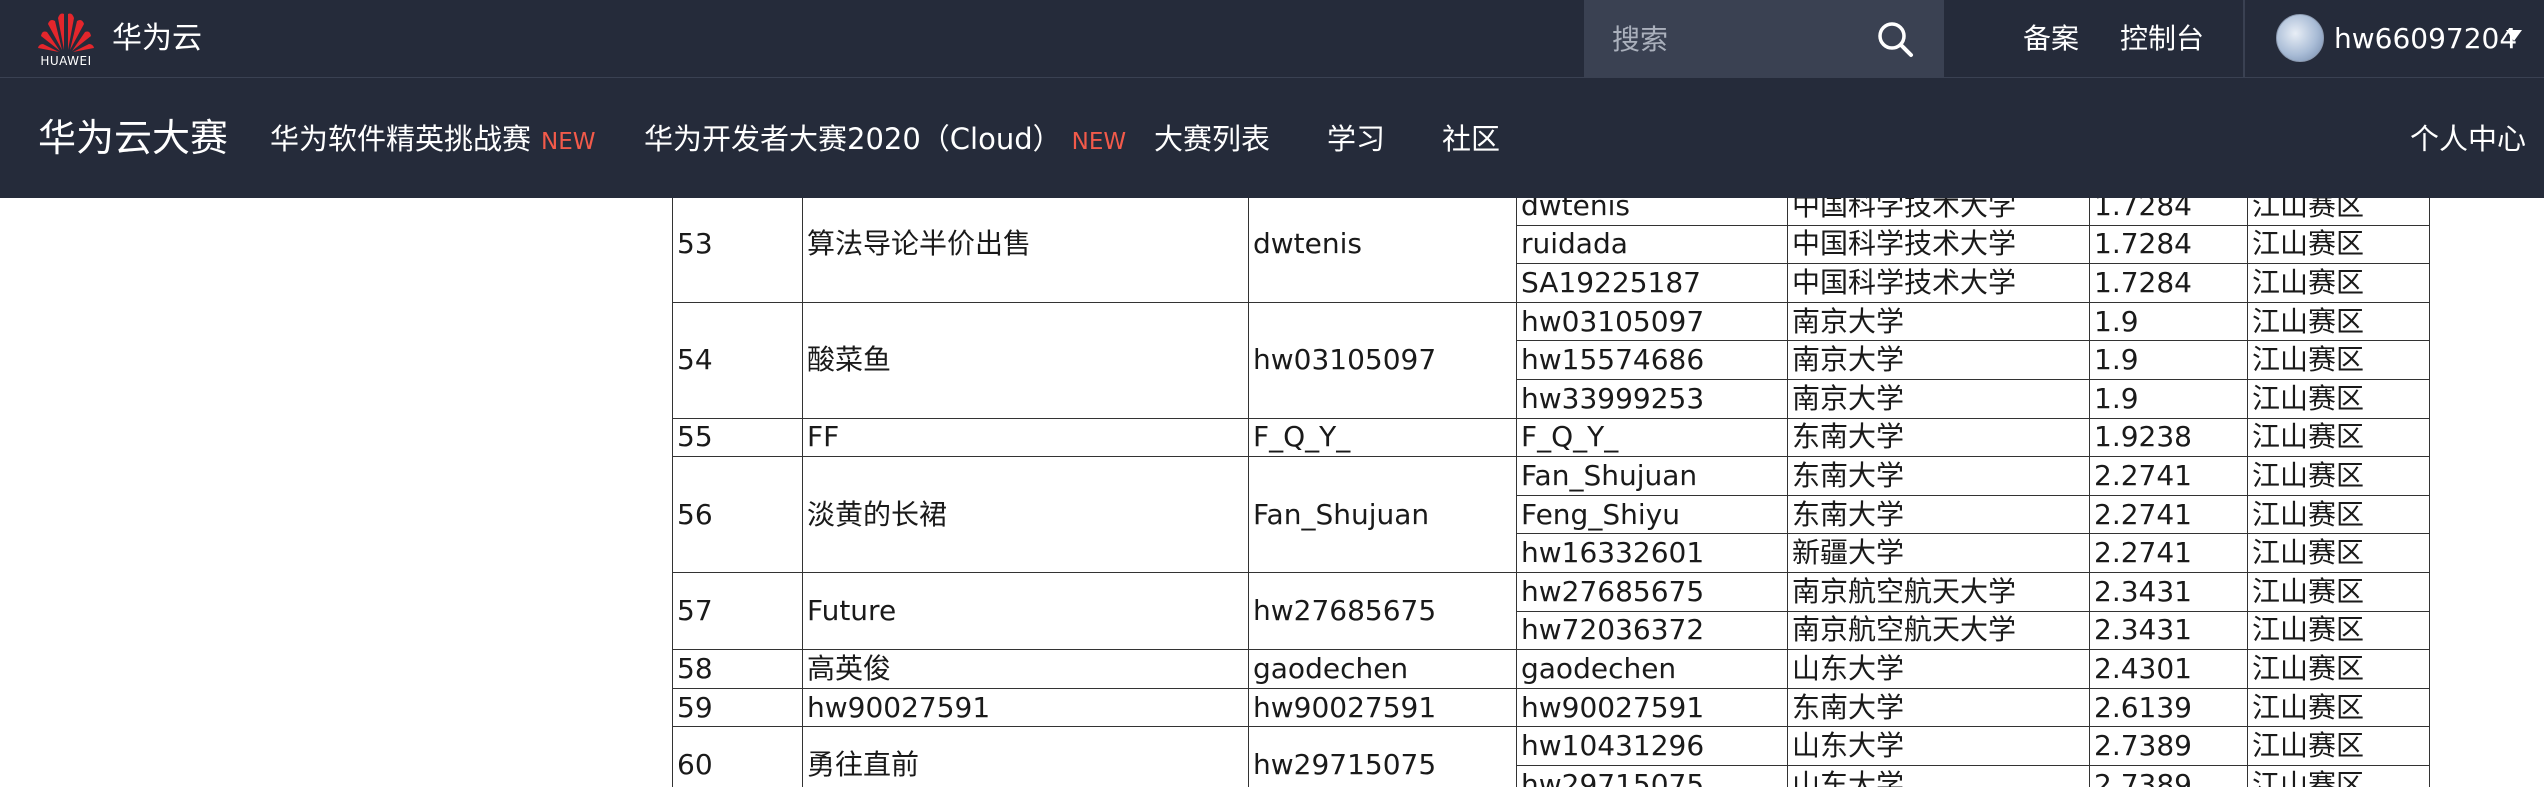  Describe the element at coordinates (66, 61) in the screenshot. I see `logo-text: HUAWEI` at that location.